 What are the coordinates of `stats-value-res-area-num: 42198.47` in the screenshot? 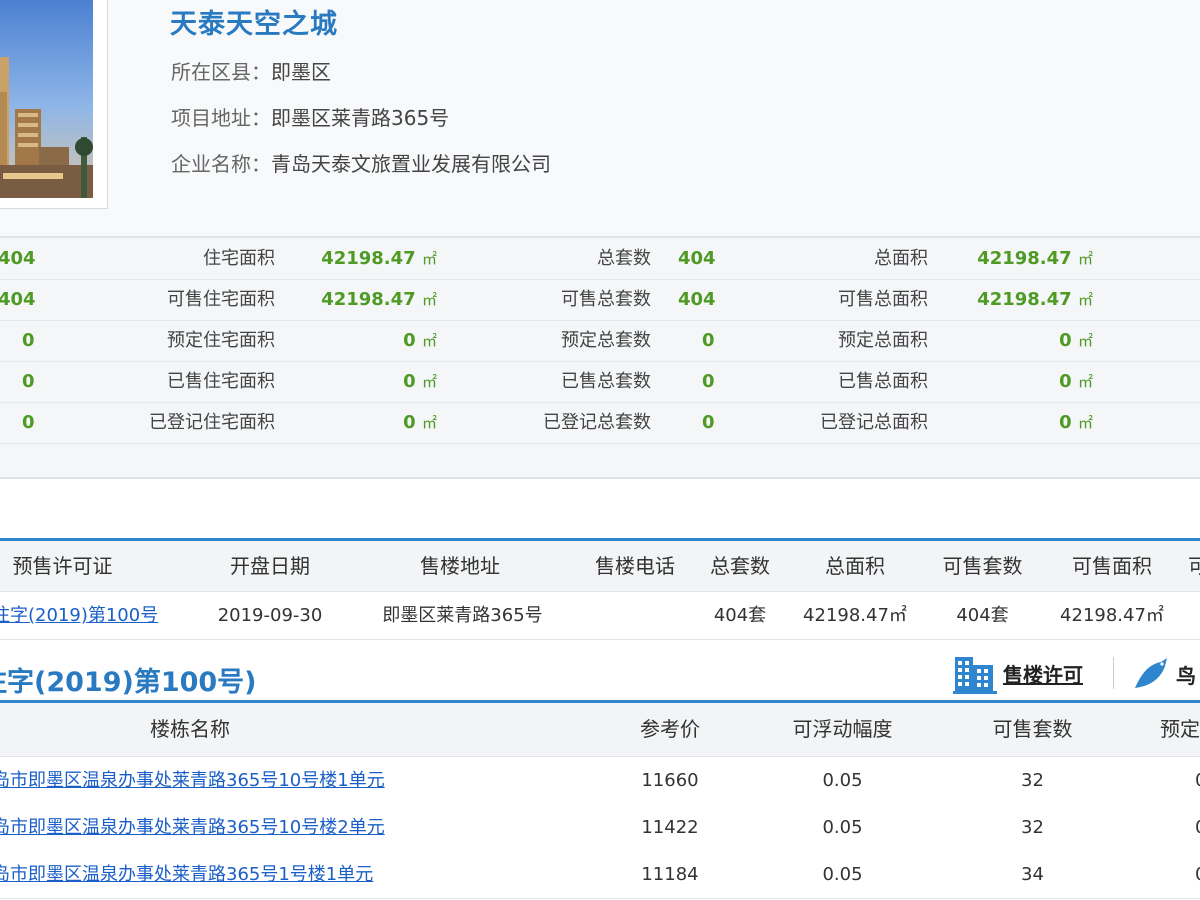 It's located at (368, 299).